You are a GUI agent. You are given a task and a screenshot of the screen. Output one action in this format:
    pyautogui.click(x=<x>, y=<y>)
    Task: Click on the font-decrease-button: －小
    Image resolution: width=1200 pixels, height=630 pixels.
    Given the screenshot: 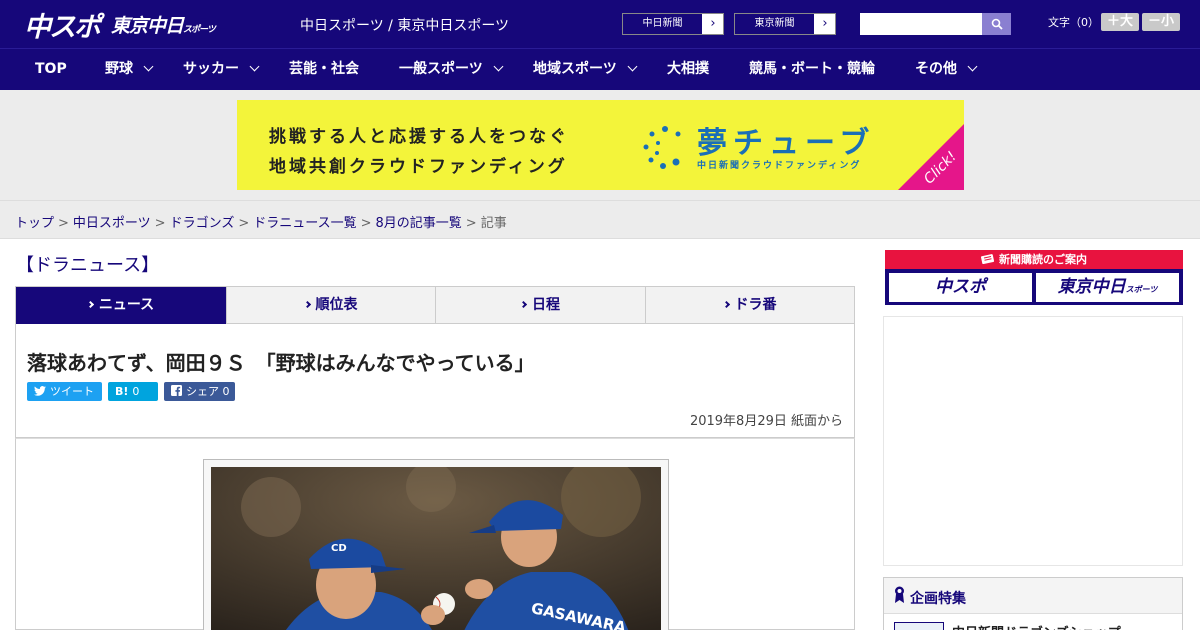 What is the action you would take?
    pyautogui.click(x=1161, y=22)
    